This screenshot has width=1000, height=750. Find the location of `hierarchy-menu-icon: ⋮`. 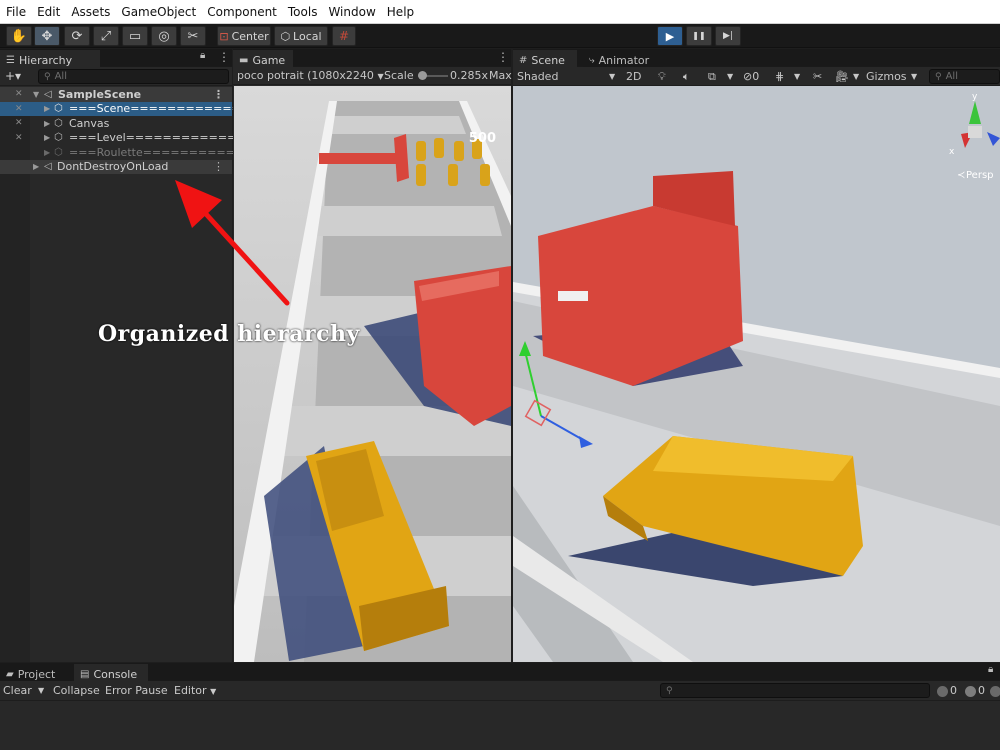

hierarchy-menu-icon: ⋮ is located at coordinates (224, 57).